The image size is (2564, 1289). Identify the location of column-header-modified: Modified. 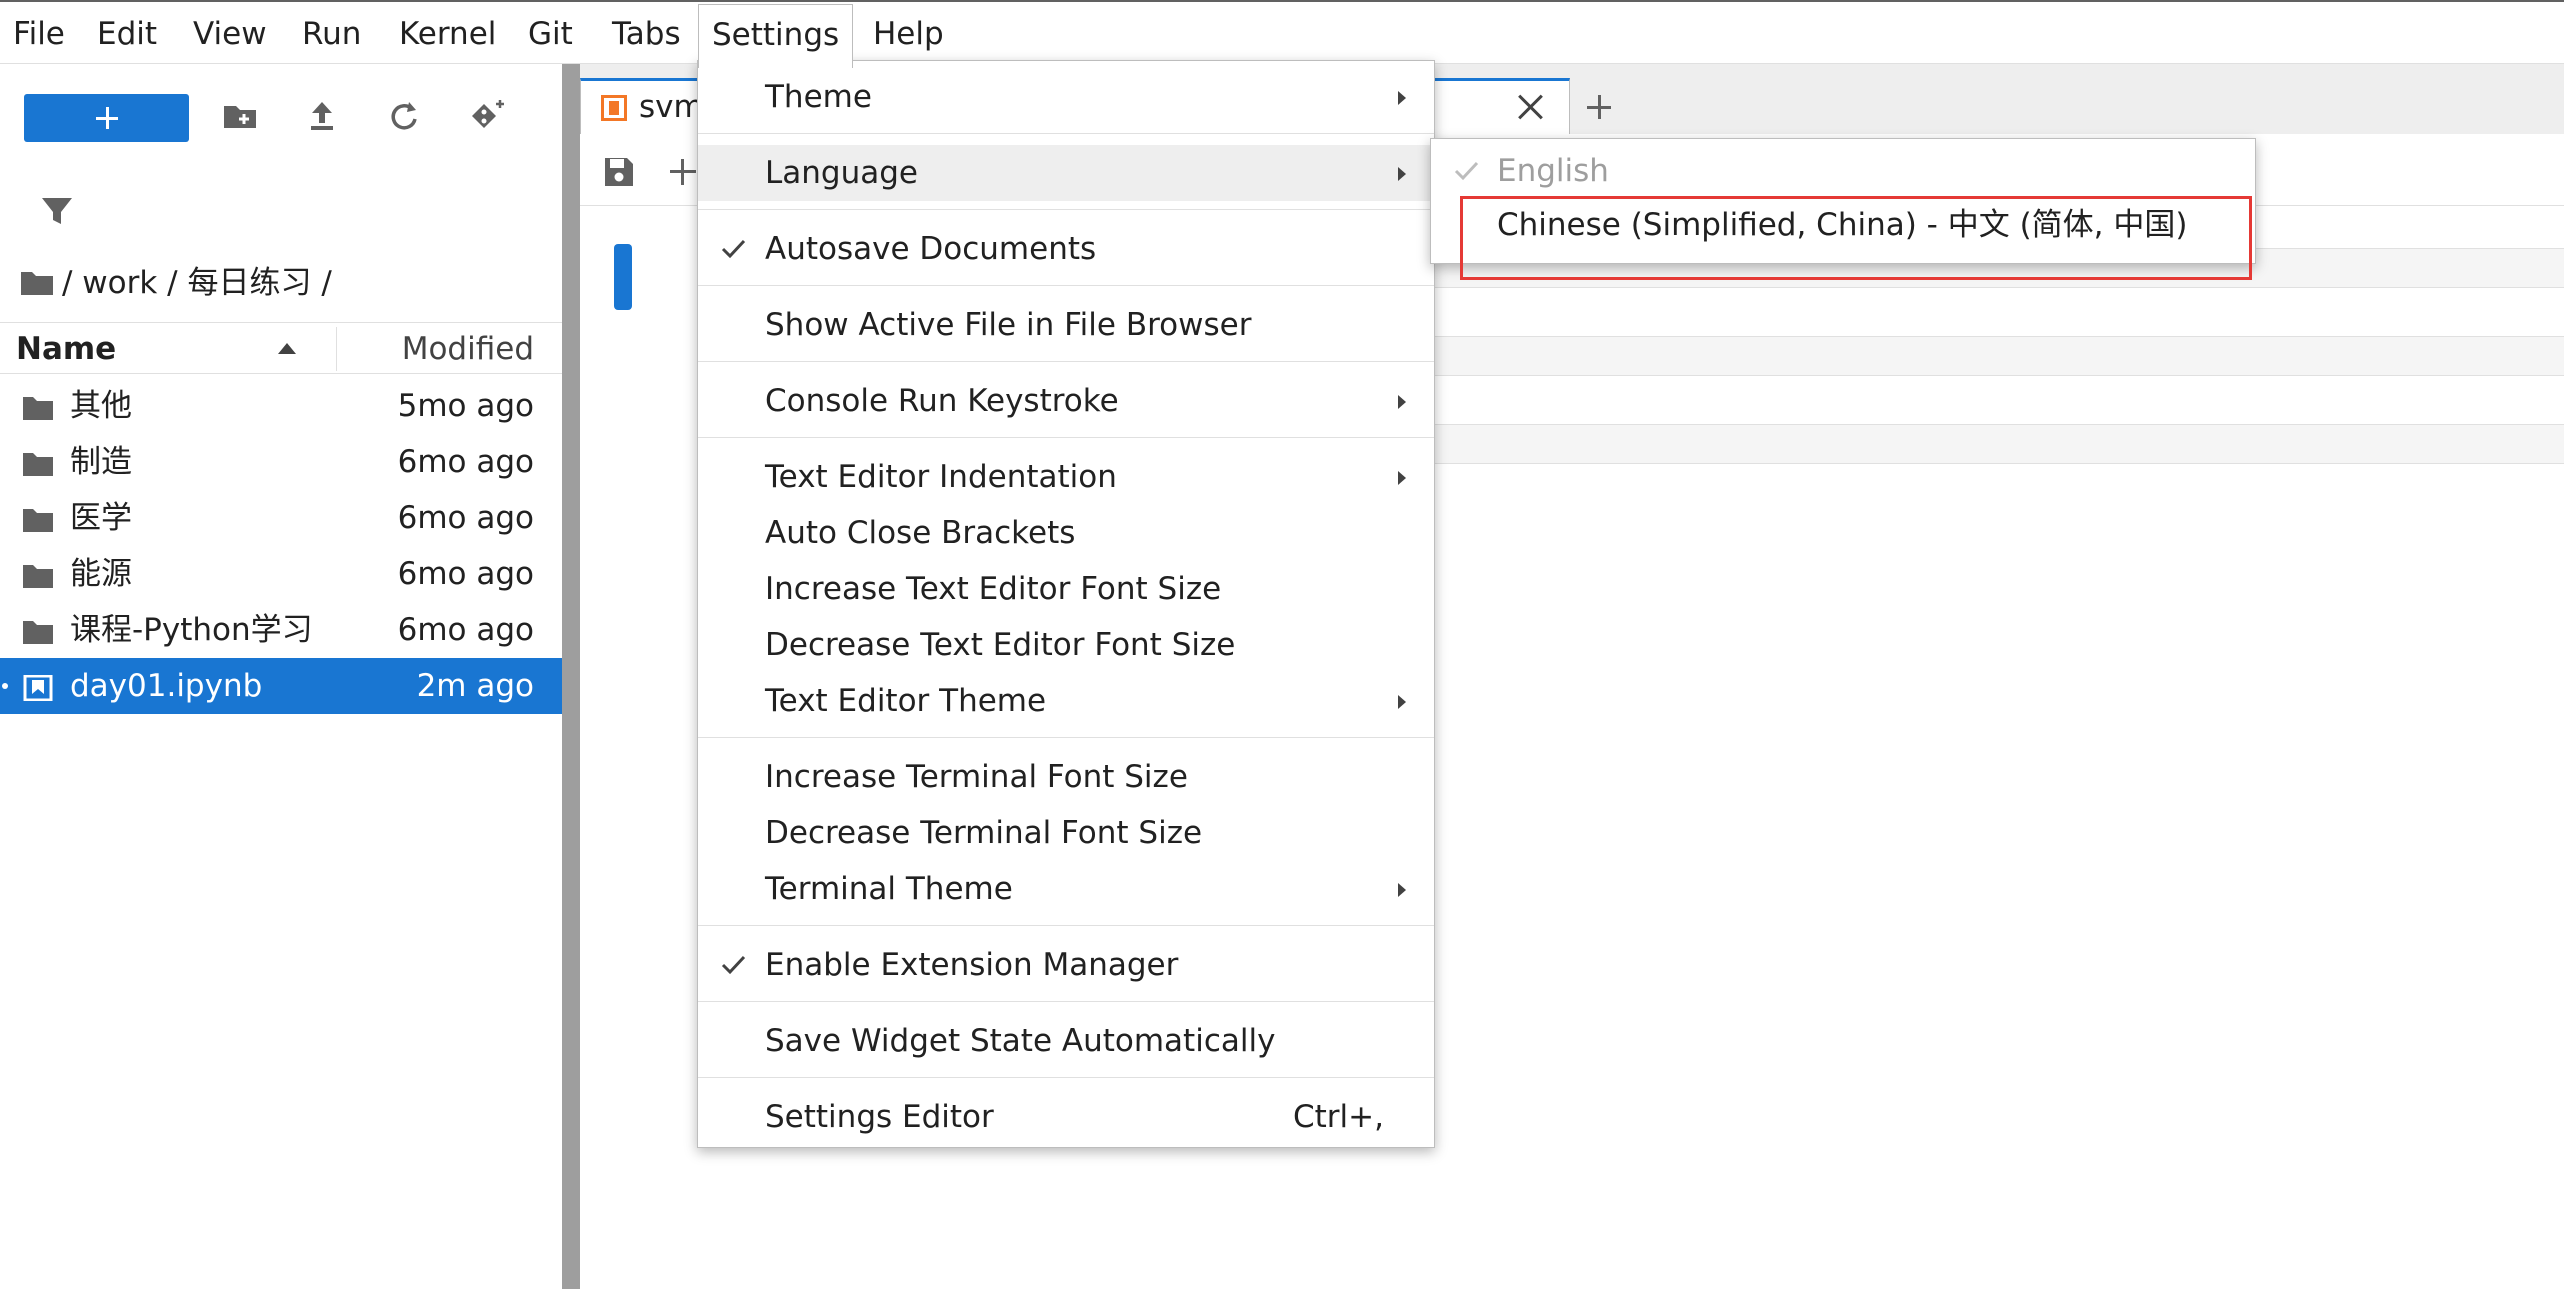
(468, 349).